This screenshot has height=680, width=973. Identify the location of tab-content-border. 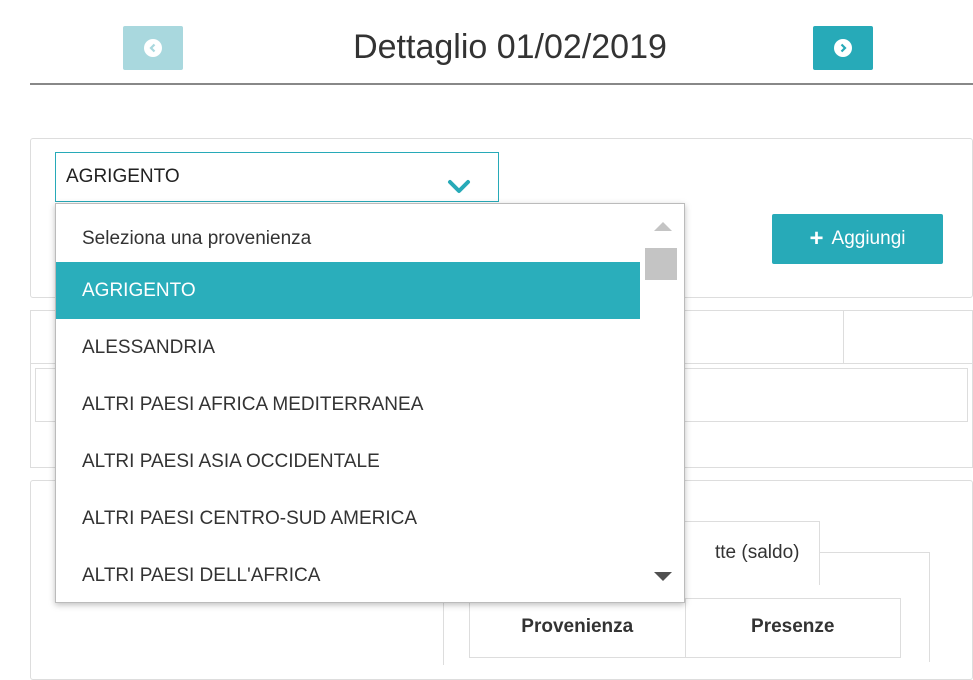
(929, 607).